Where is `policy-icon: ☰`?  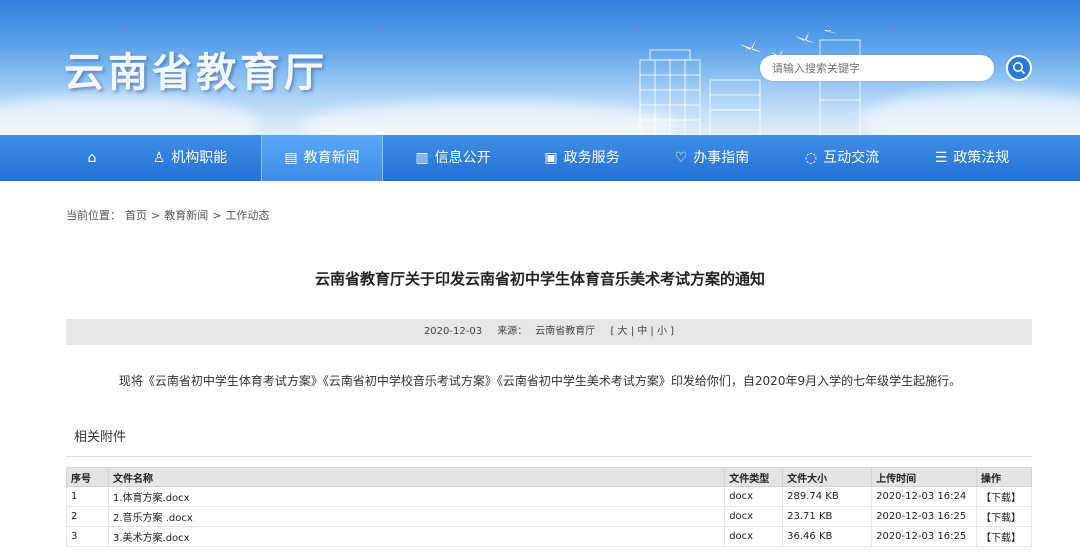 policy-icon: ☰ is located at coordinates (941, 158).